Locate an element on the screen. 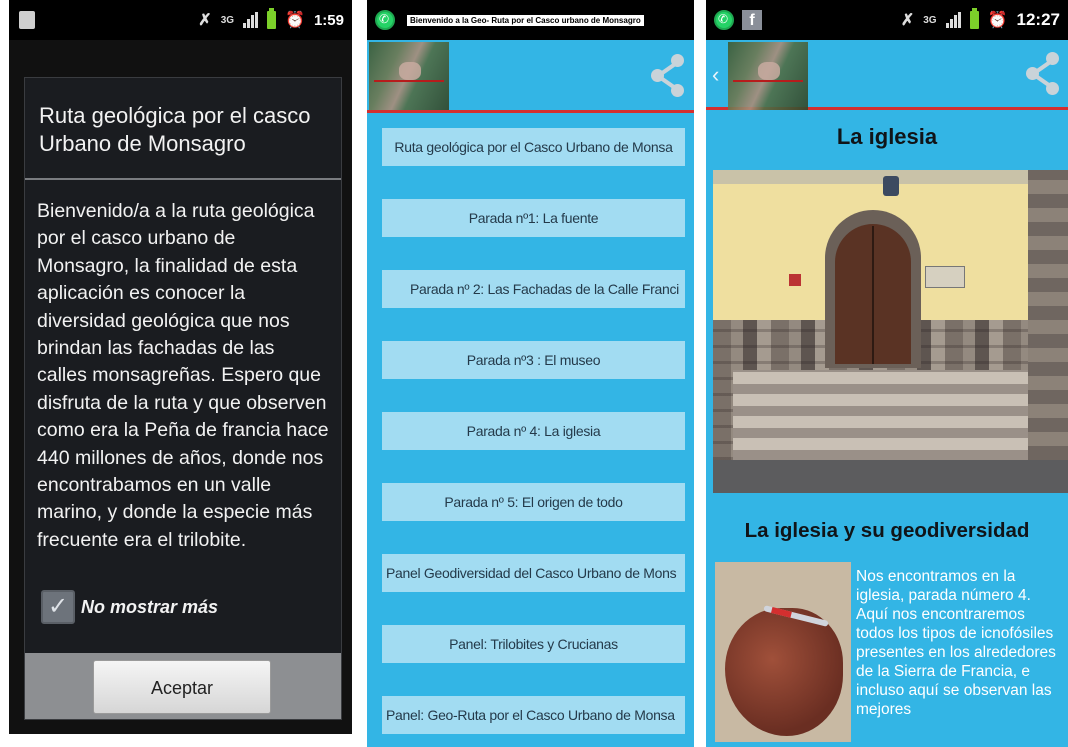 This screenshot has width=1068, height=747. list-item: Parada nº1: La fuente is located at coordinates (533, 218).